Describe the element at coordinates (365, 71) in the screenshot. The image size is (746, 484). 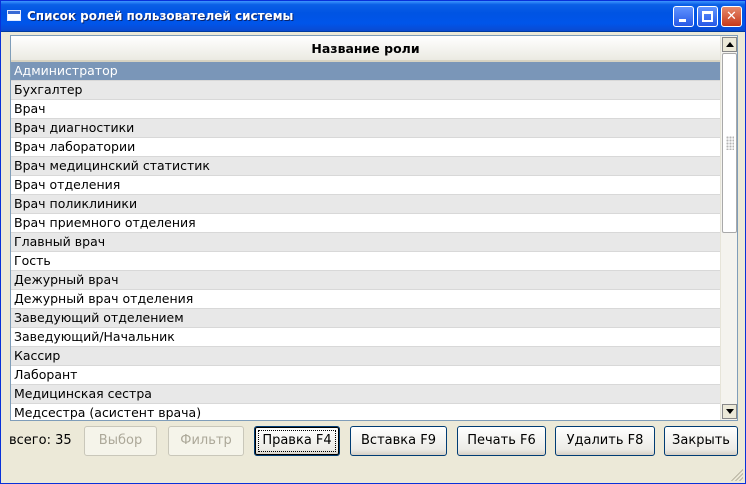
I see `table-row: Администратор` at that location.